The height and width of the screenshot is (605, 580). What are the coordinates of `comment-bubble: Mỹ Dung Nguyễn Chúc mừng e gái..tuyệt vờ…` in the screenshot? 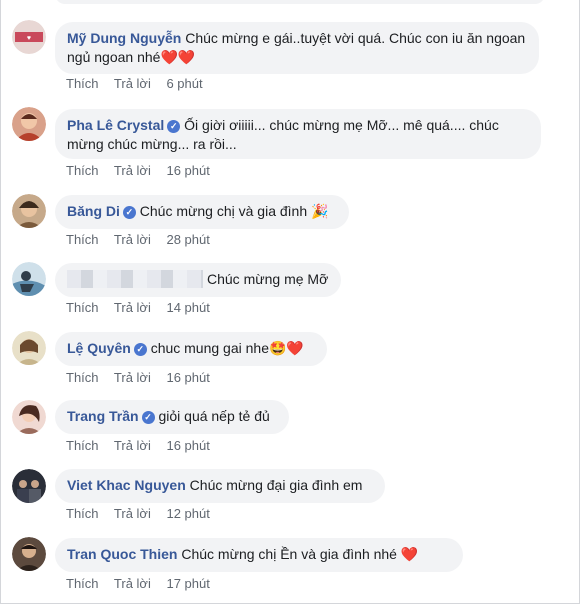 It's located at (297, 48).